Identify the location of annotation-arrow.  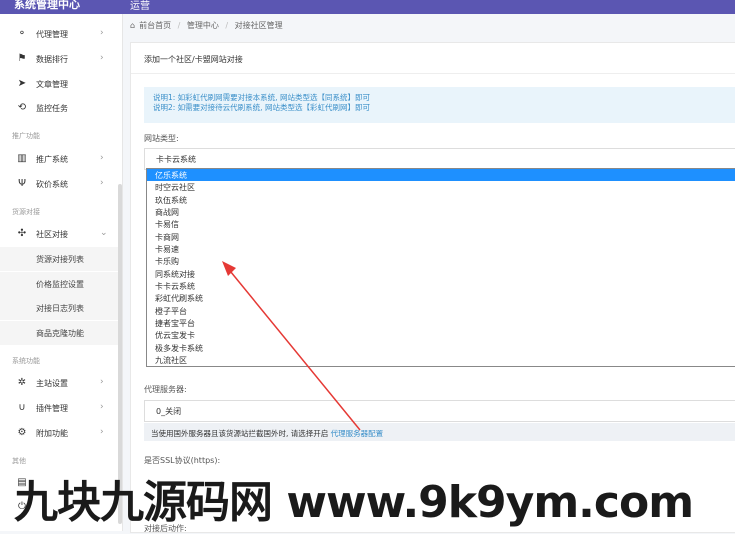
(291, 346).